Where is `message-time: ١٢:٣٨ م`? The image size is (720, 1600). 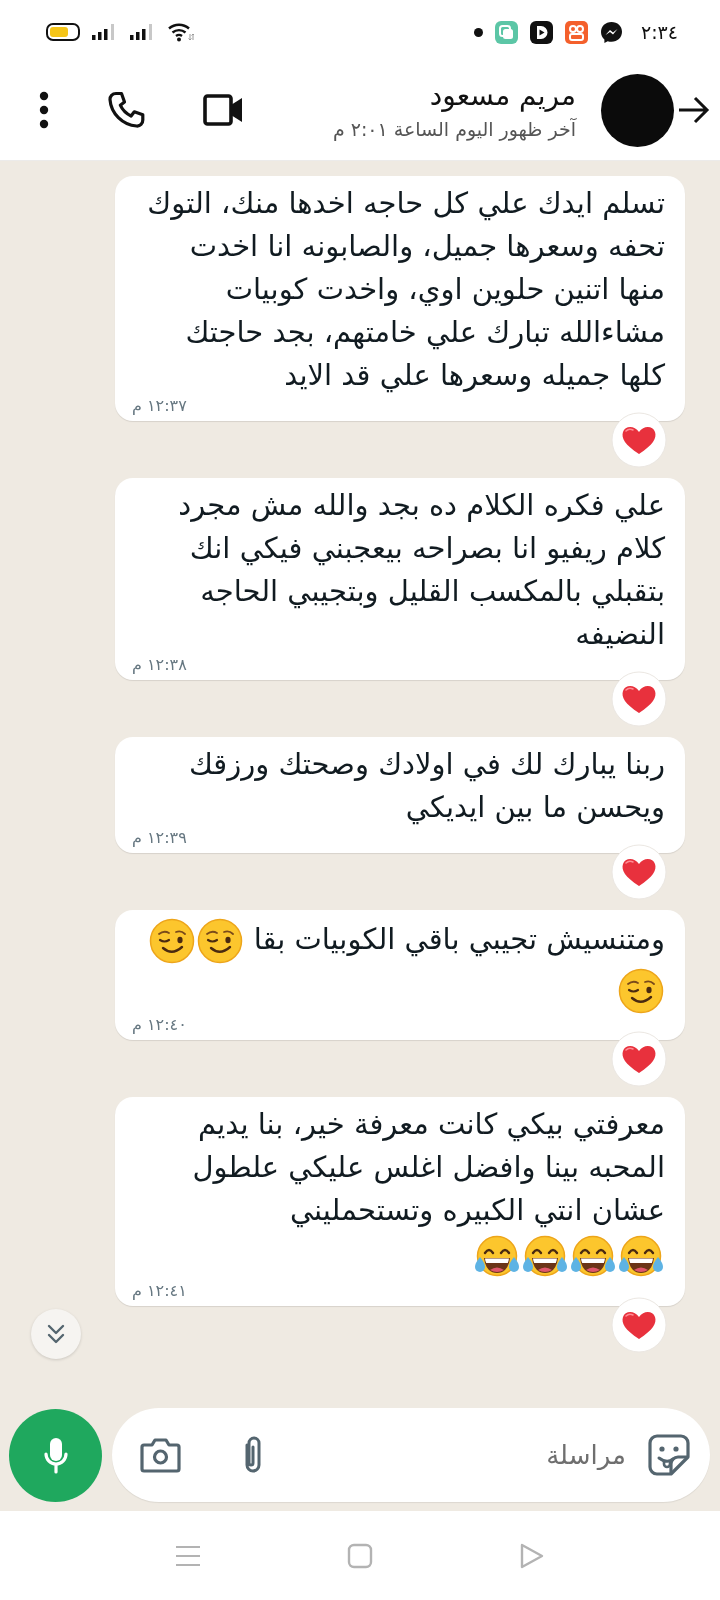
message-time: ١٢:٣٨ م is located at coordinates (159, 665).